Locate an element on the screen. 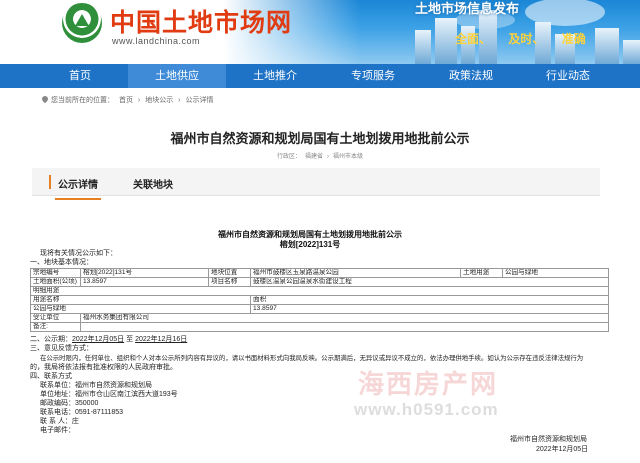 Image resolution: width=640 pixels, height=463 pixels. table-row: 备注: is located at coordinates (319, 327).